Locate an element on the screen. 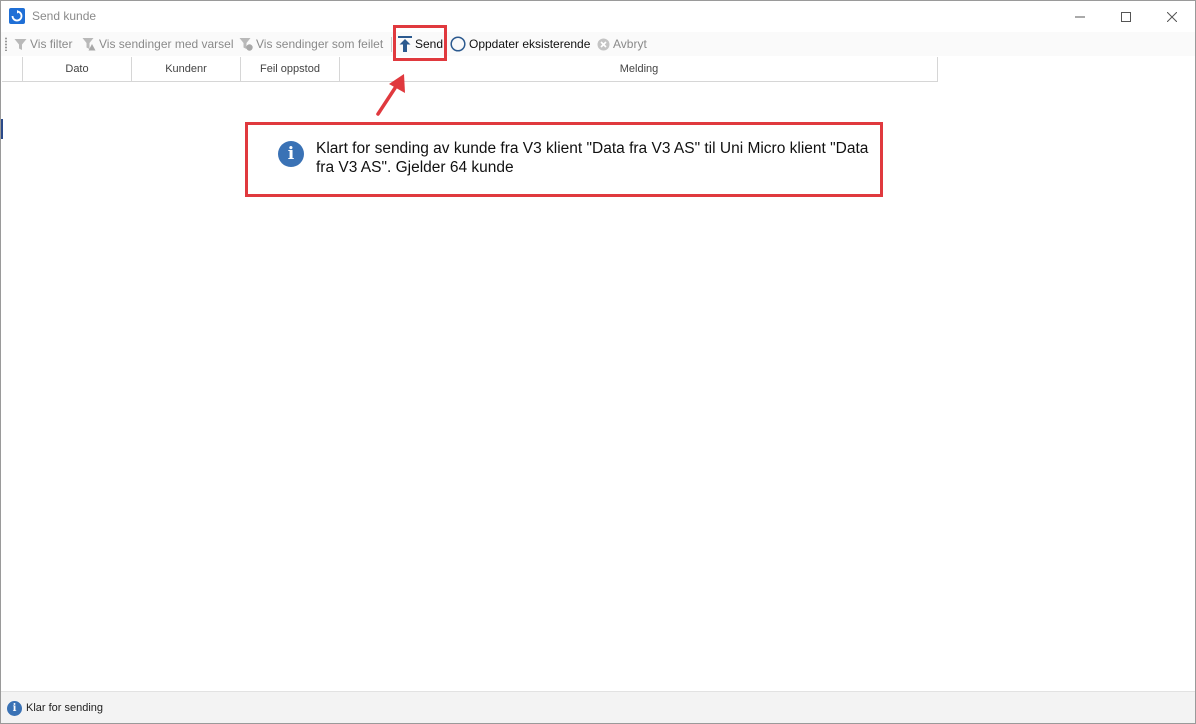  status-info-icon: i is located at coordinates (14, 708).